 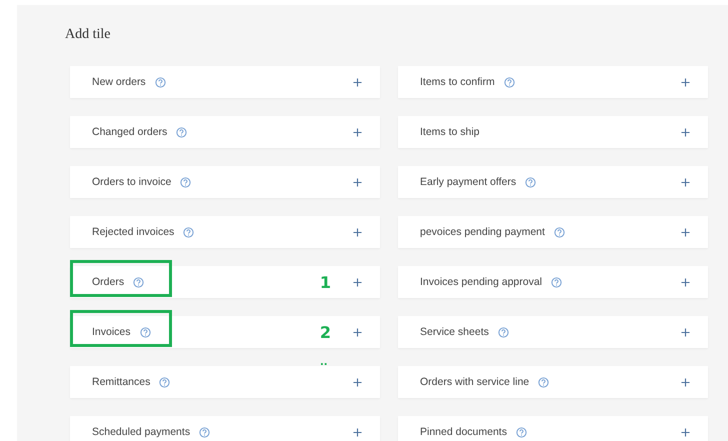 What do you see at coordinates (481, 282) in the screenshot?
I see `tile-name: Invoices pending approval` at bounding box center [481, 282].